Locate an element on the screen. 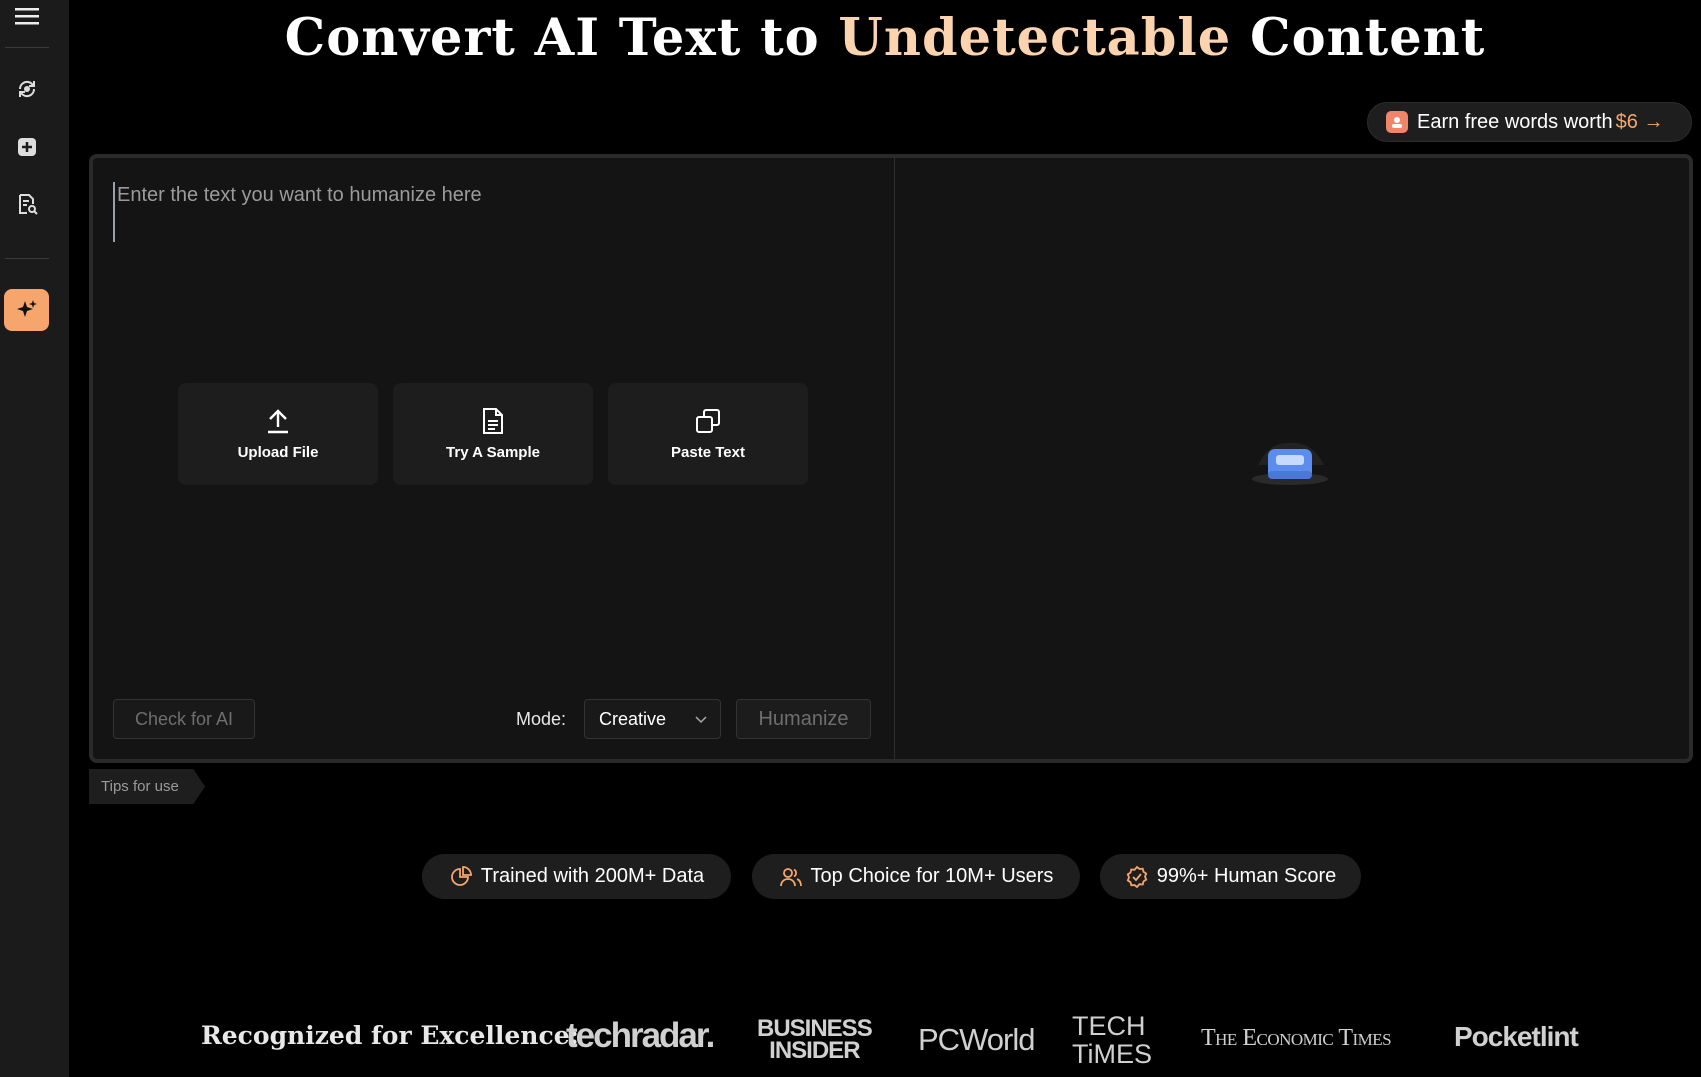  stat-human-score-label: 99%+ Human Score is located at coordinates (1246, 876).